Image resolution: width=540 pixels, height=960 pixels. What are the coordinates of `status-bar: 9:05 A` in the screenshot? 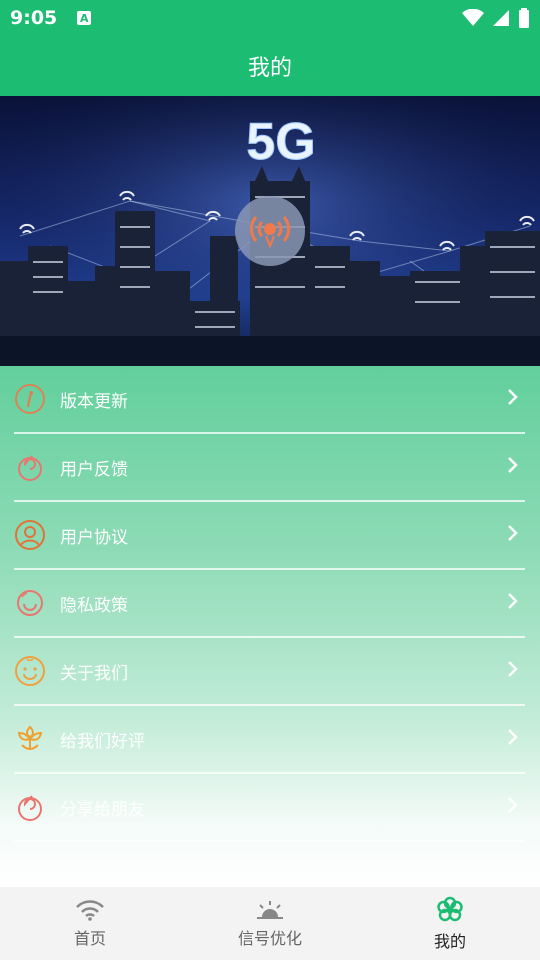 It's located at (270, 18).